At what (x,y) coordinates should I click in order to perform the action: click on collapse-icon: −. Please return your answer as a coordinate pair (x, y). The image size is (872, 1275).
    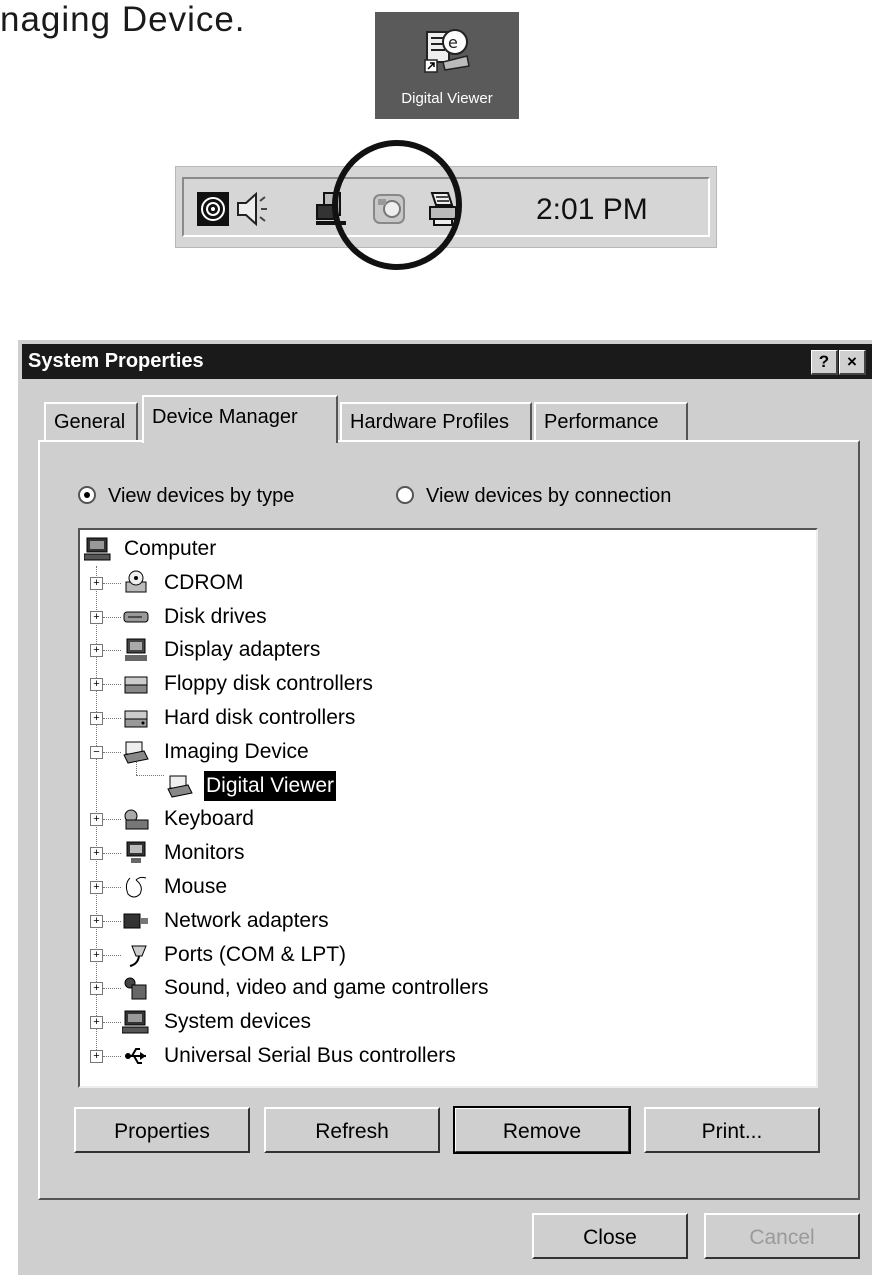
    Looking at the image, I should click on (96, 752).